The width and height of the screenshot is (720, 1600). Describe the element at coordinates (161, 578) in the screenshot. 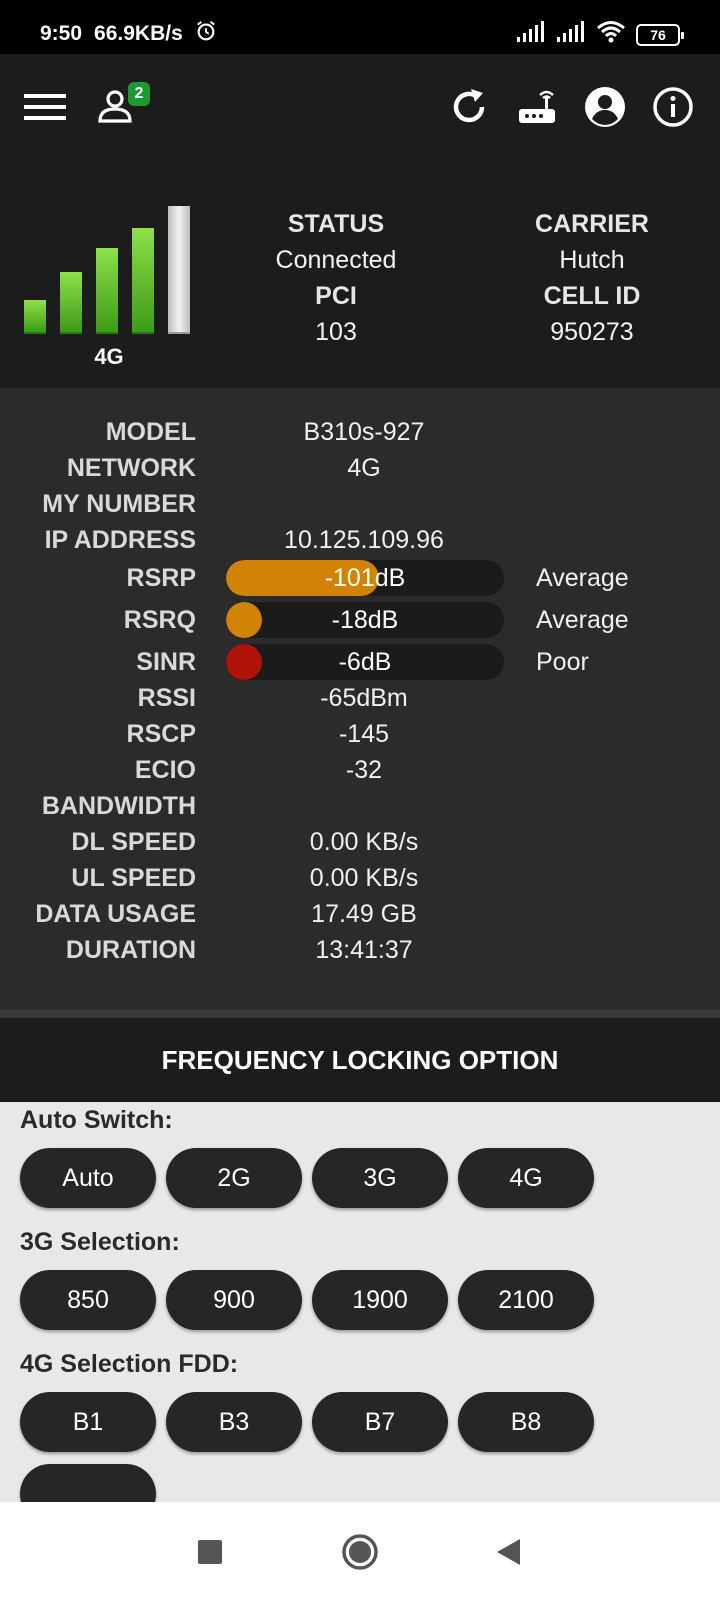

I see `rsrp-label: RSRP` at that location.